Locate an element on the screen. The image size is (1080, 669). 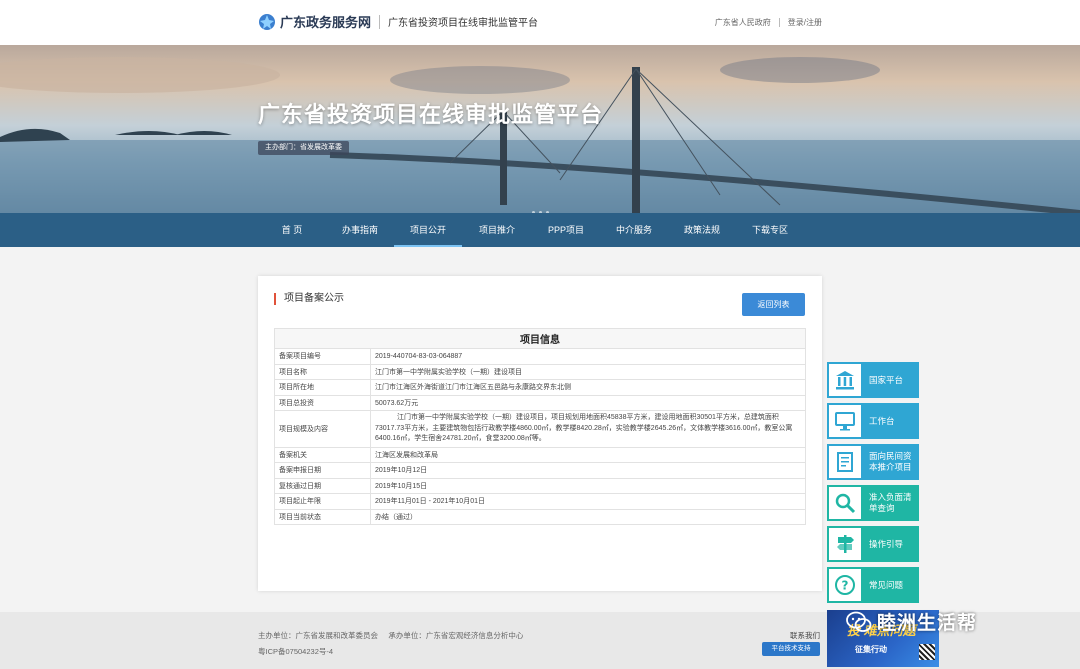
bridge-tower is located at coordinates (636, 140).